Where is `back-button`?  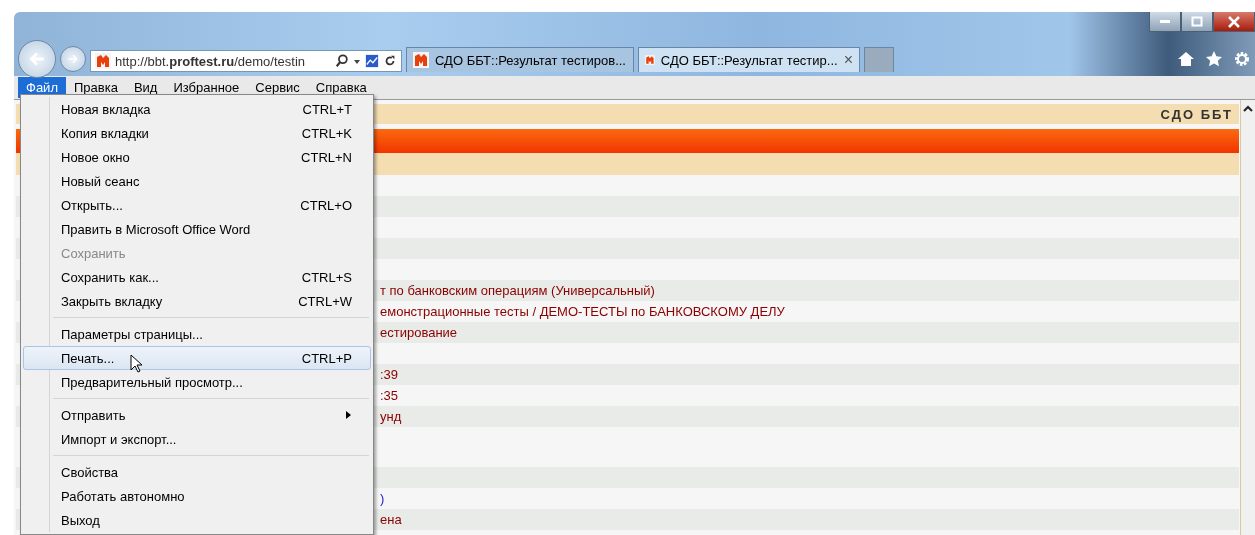 back-button is located at coordinates (37, 59).